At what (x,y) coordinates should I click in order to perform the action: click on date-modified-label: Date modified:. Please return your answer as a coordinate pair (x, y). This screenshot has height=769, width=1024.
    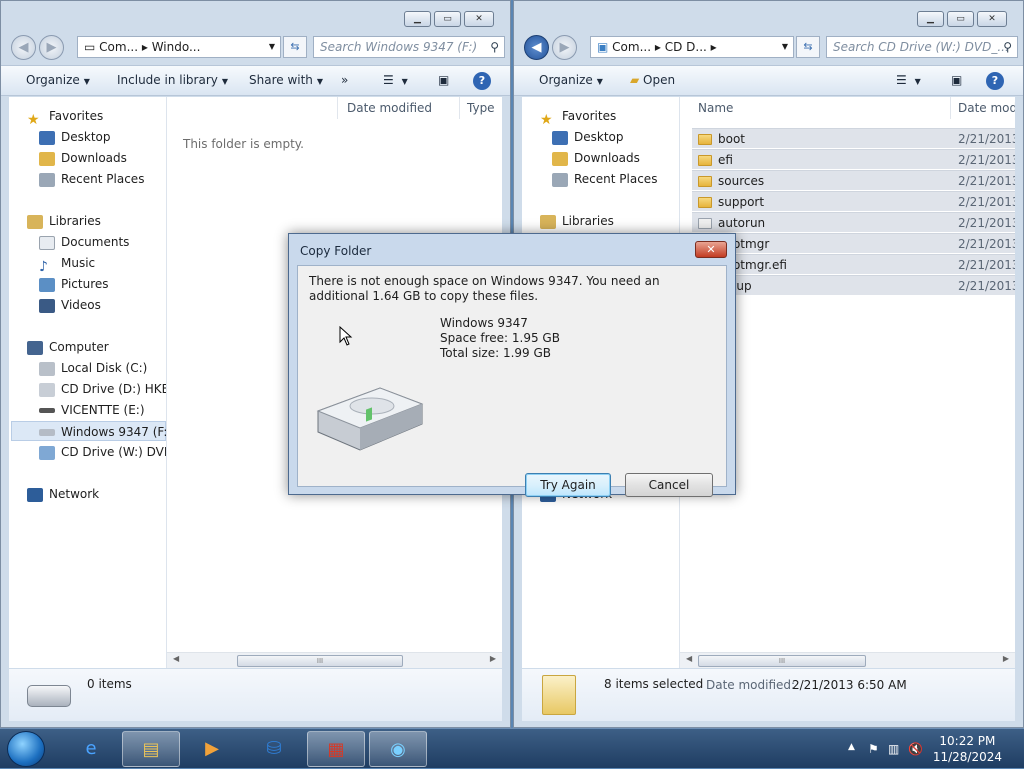
    Looking at the image, I should click on (751, 685).